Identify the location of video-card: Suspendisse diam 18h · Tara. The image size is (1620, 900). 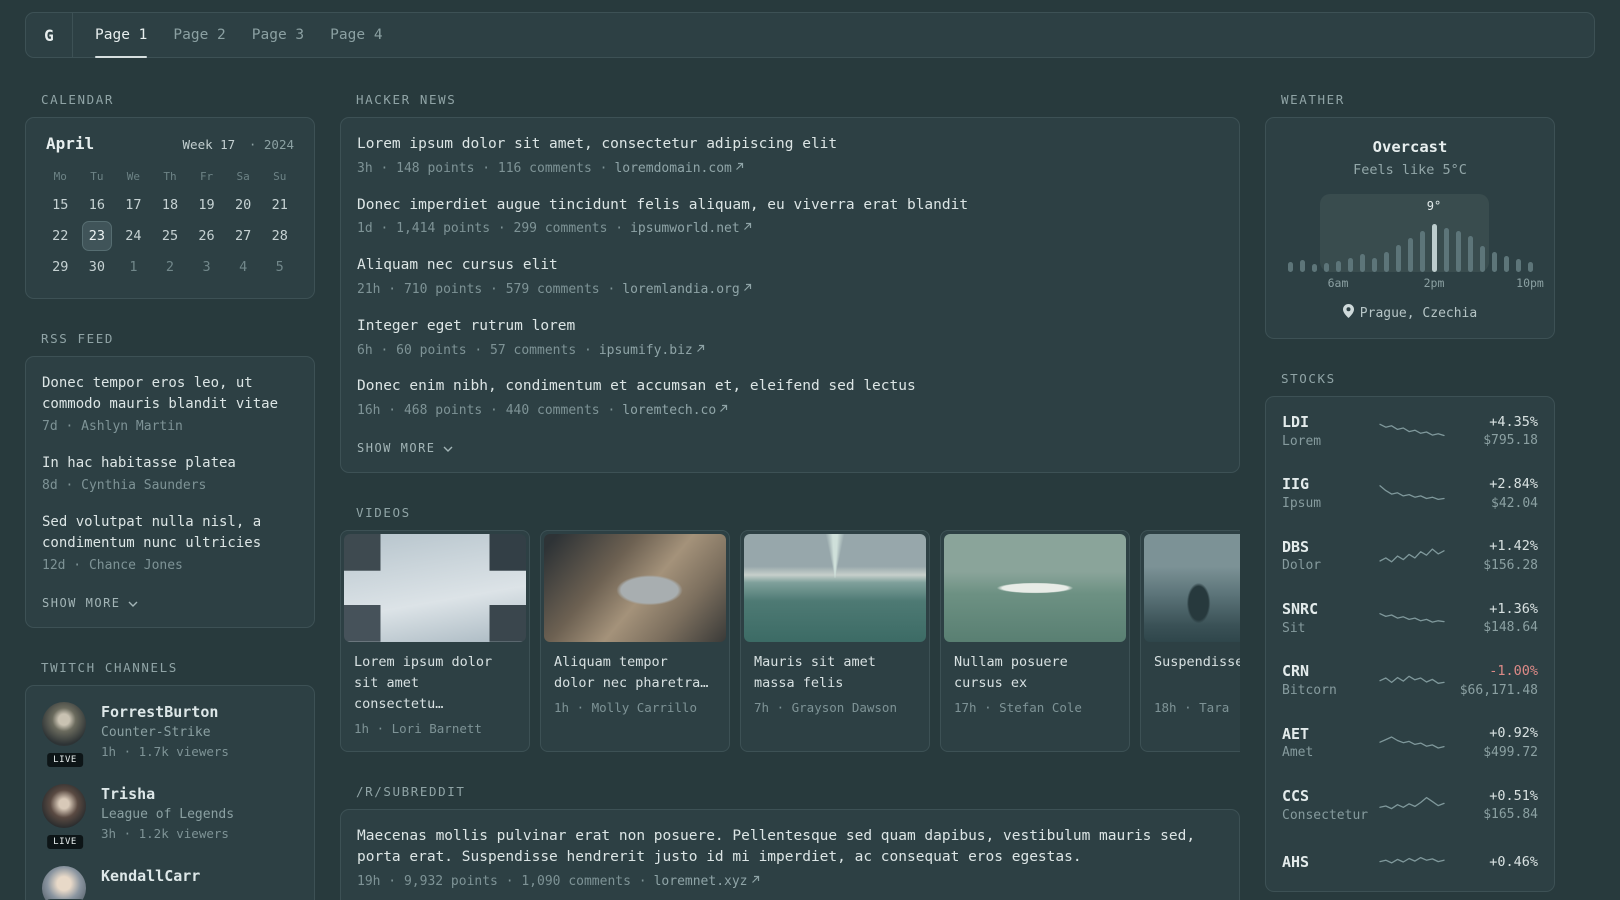
(1190, 640).